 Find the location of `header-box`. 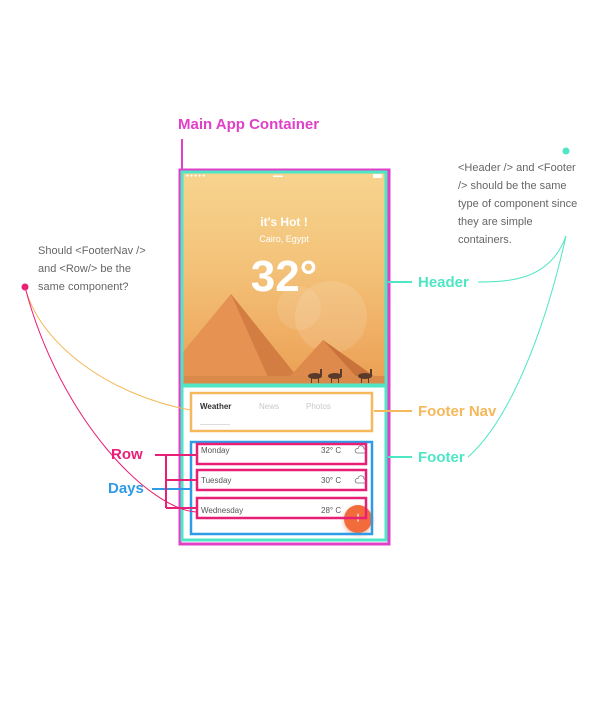

header-box is located at coordinates (284, 278).